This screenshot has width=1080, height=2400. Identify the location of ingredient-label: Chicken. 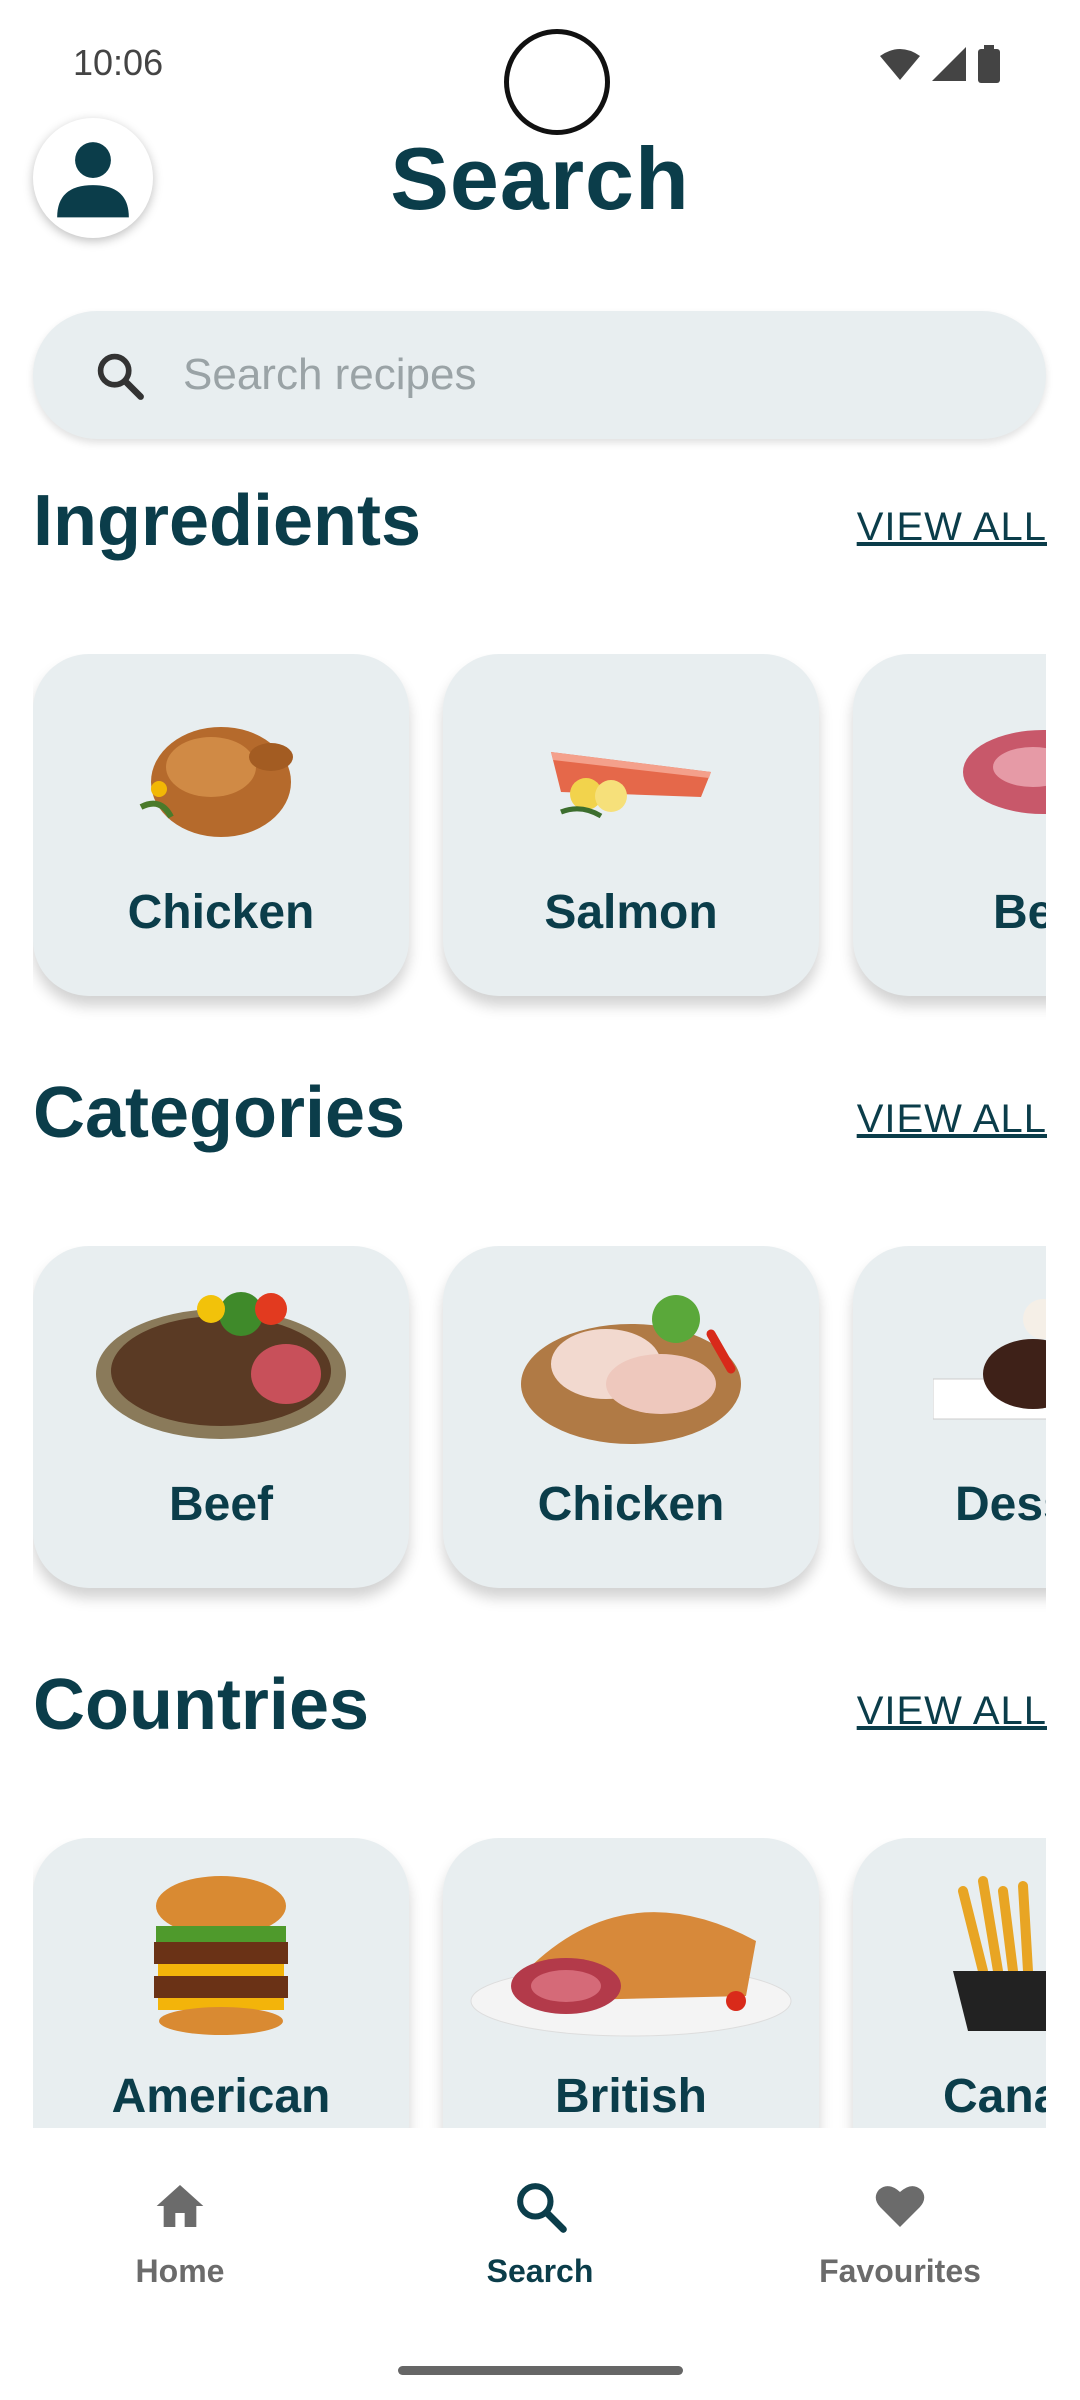
(221, 912).